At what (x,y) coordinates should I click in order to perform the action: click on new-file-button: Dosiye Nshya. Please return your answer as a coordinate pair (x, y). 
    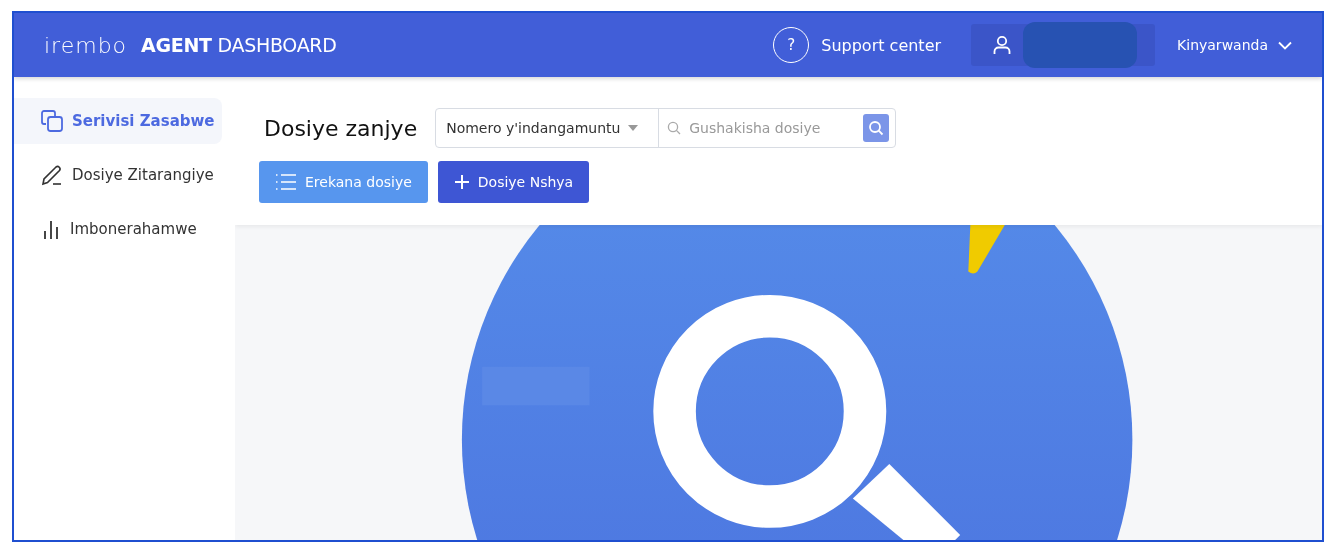
    Looking at the image, I should click on (513, 182).